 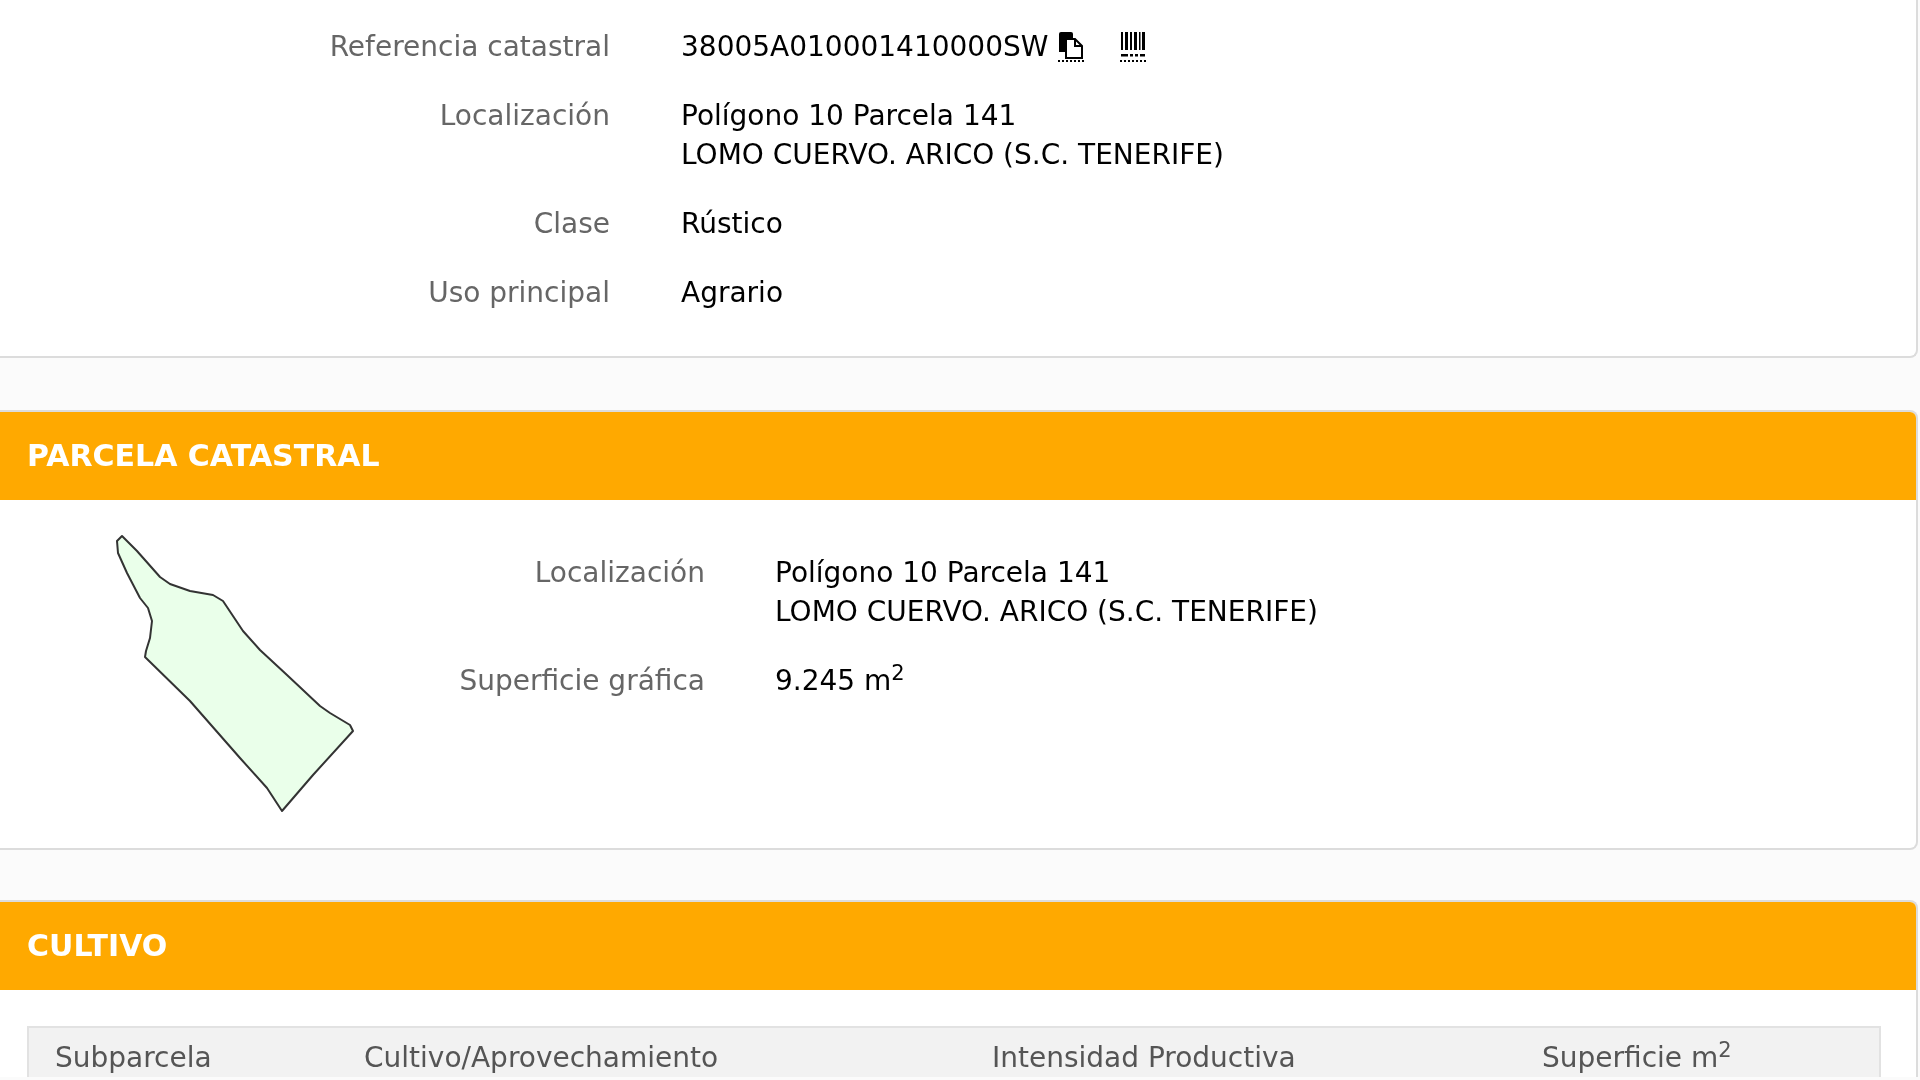 What do you see at coordinates (97, 946) in the screenshot?
I see `section-title: CULTIVO` at bounding box center [97, 946].